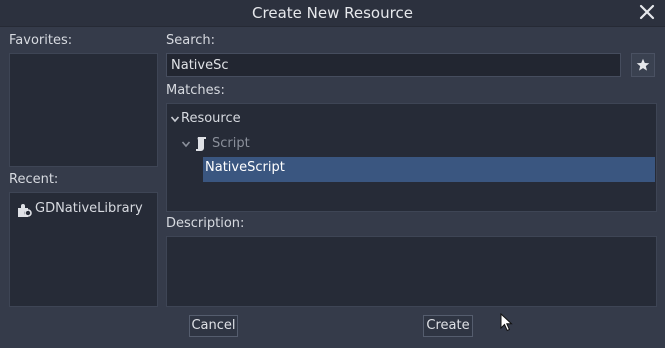 The width and height of the screenshot is (665, 348). What do you see at coordinates (213, 326) in the screenshot?
I see `cancel-button: Cancel` at bounding box center [213, 326].